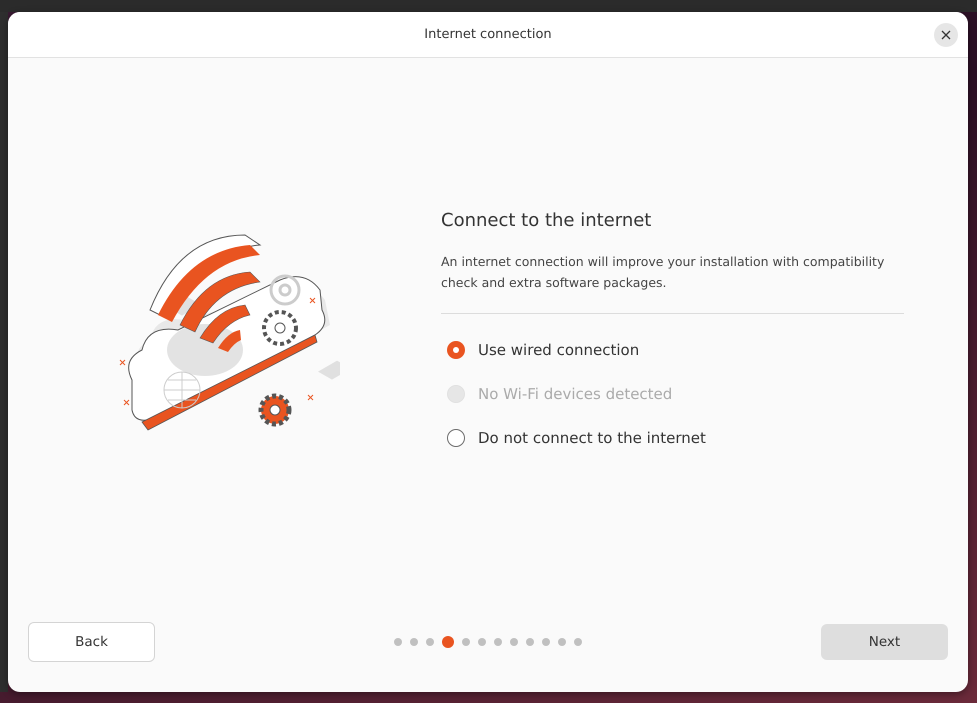  Describe the element at coordinates (672, 438) in the screenshot. I see `radio-option: Do not connect to the internet` at that location.